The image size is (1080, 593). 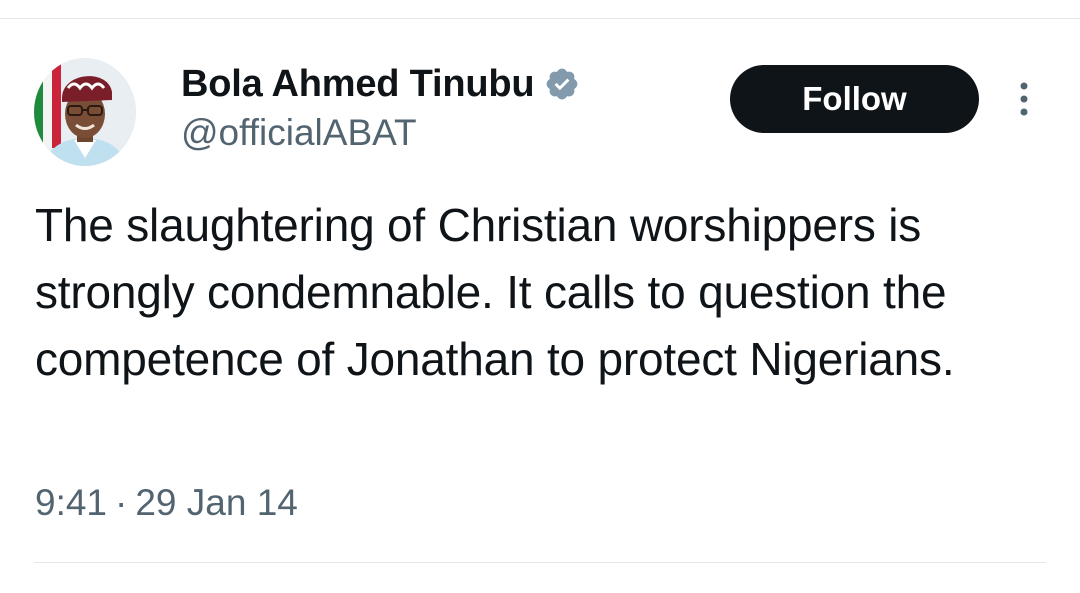 I want to click on user-handle: @officialABAT, so click(x=380, y=133).